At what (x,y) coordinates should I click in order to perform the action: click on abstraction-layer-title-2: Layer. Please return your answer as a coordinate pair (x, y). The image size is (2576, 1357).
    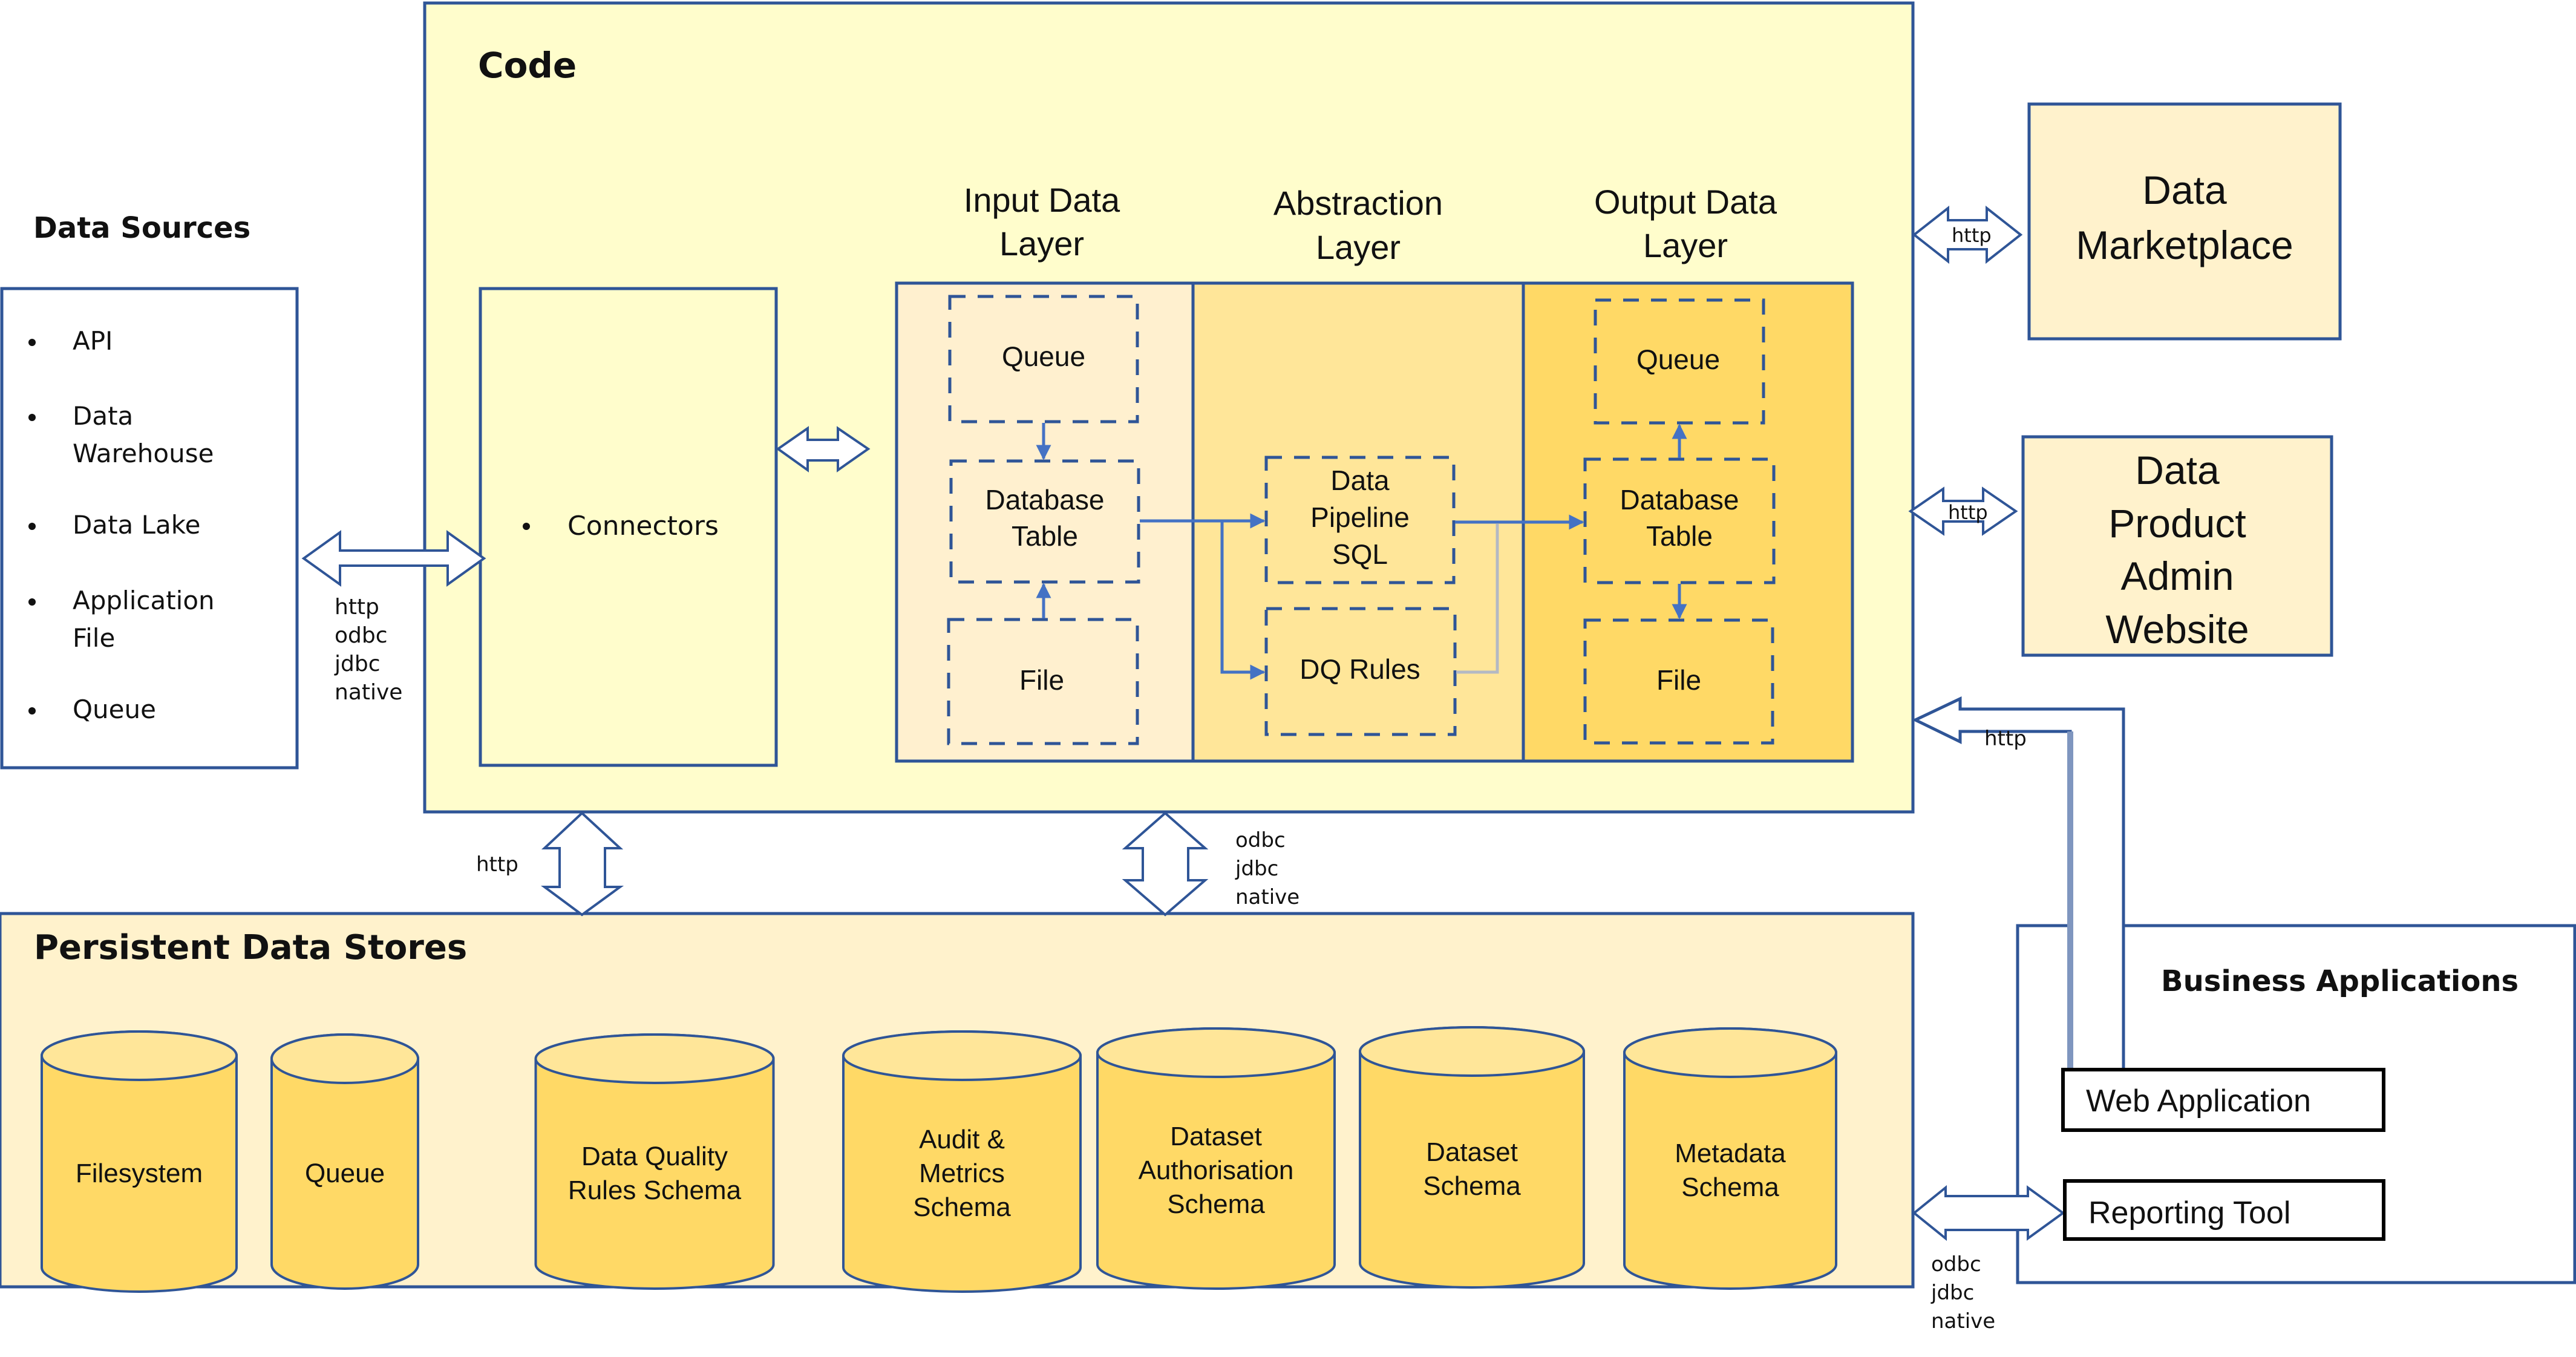
    Looking at the image, I should click on (1358, 247).